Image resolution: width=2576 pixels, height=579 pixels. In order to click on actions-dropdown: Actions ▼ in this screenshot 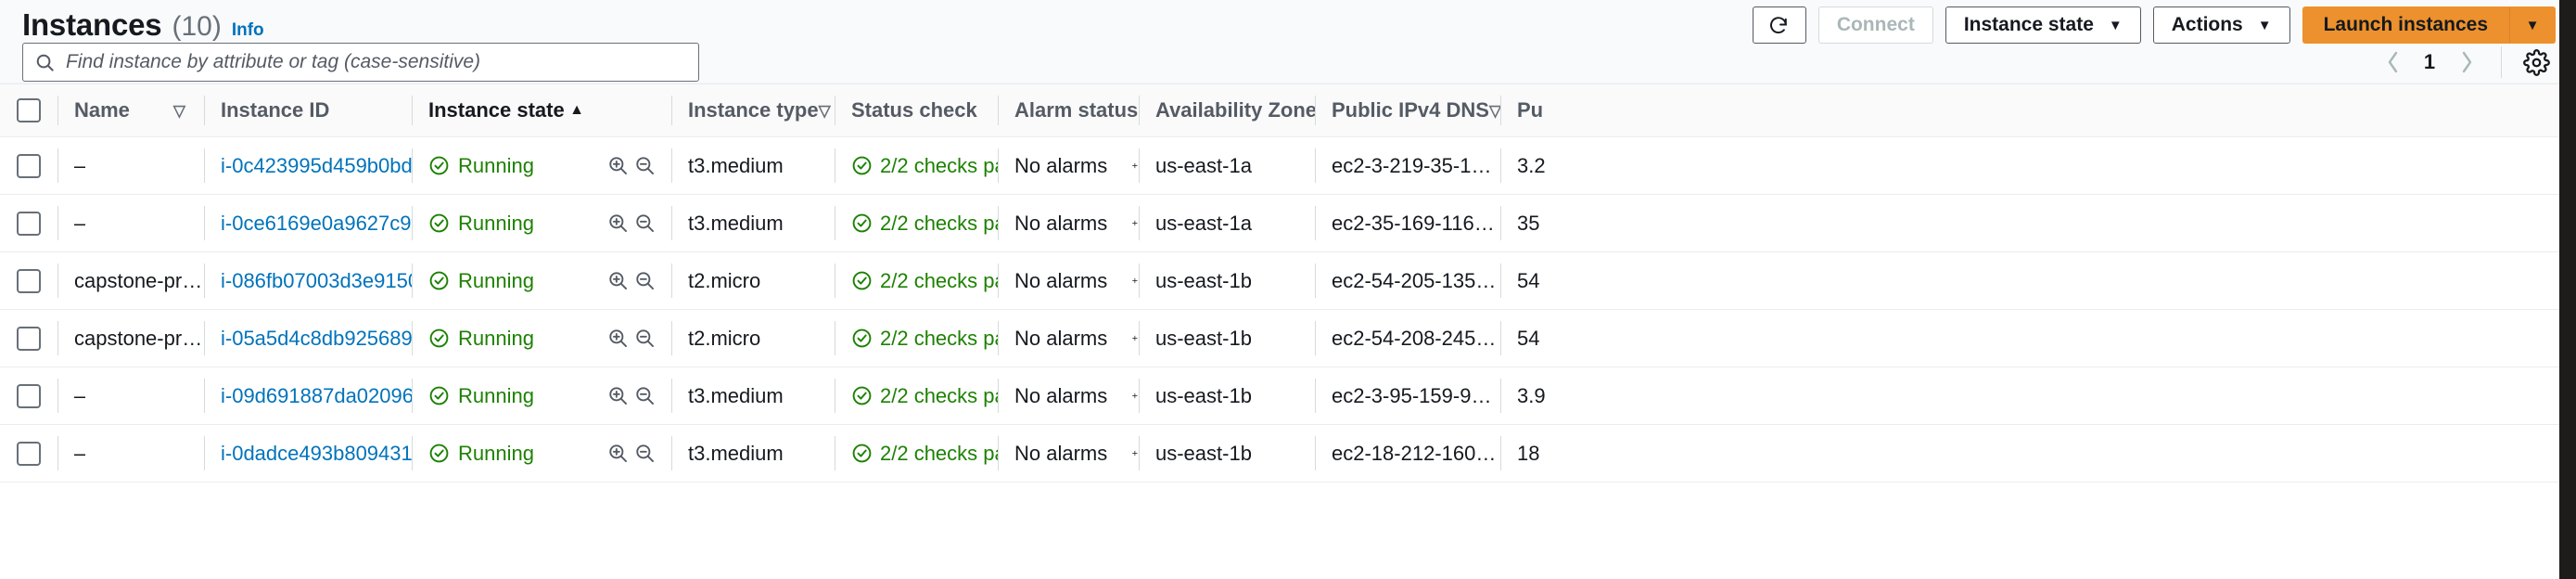, I will do `click(2221, 25)`.